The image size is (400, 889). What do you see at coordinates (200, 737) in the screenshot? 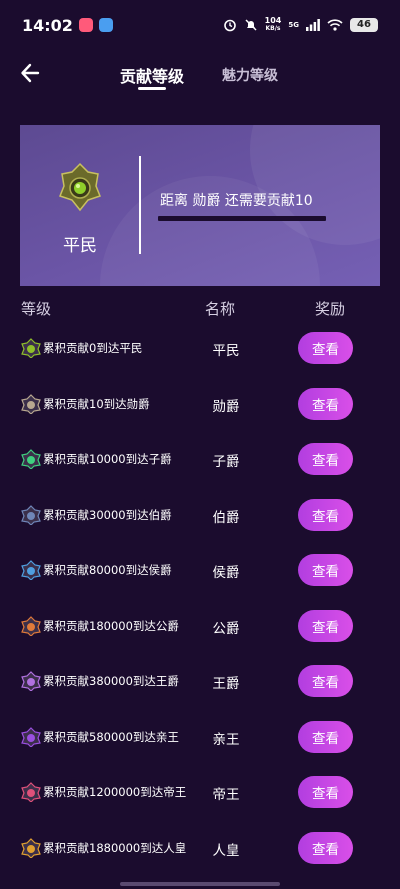
I see `table-row: 累积贡献580000到达亲王 亲王 查看` at bounding box center [200, 737].